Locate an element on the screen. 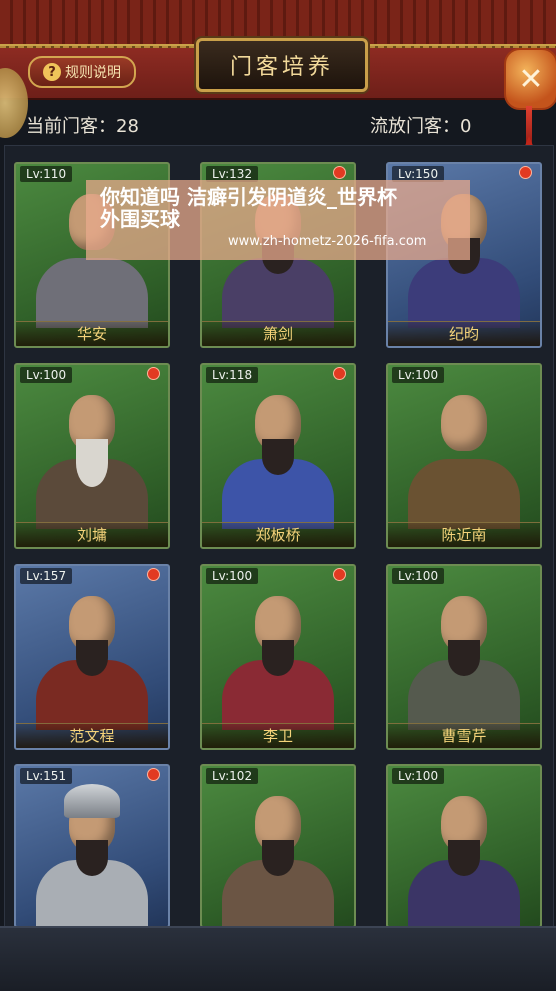 Image resolution: width=556 pixels, height=991 pixels. exiled-retainers: 流放门客：0 is located at coordinates (420, 125).